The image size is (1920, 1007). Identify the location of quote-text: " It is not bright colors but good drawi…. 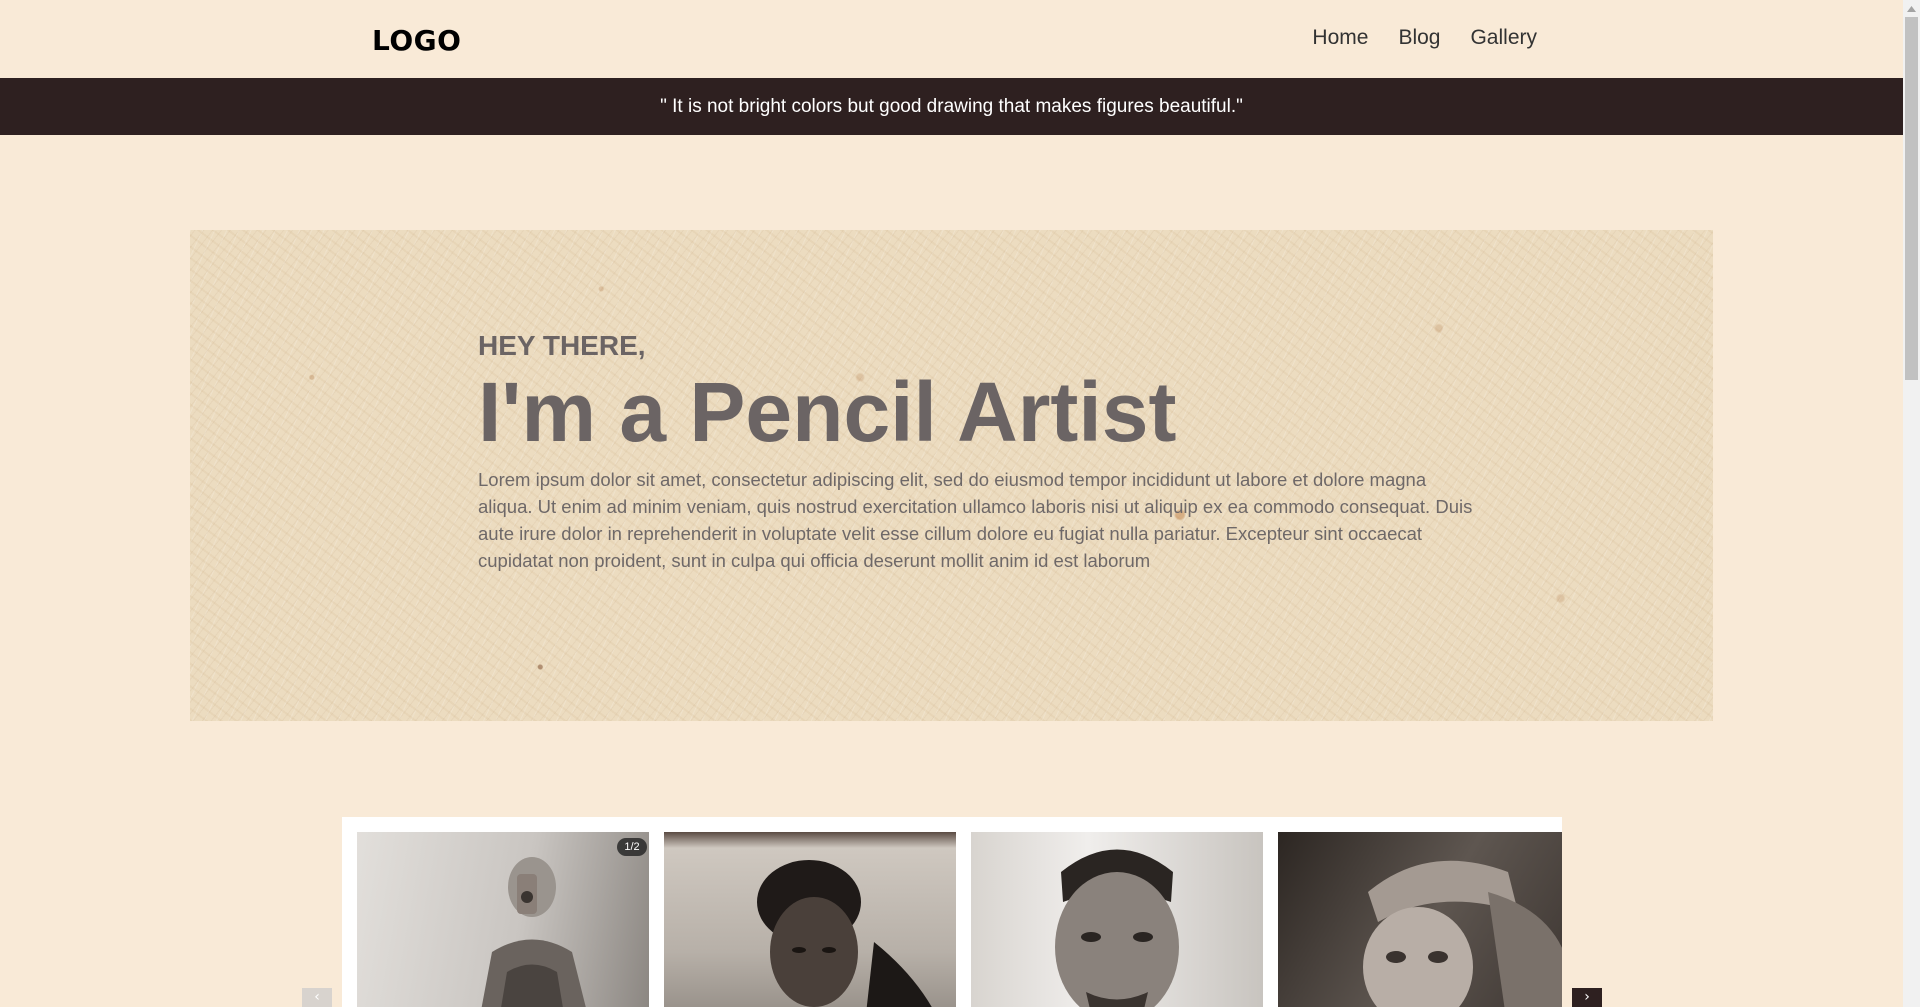
(951, 106).